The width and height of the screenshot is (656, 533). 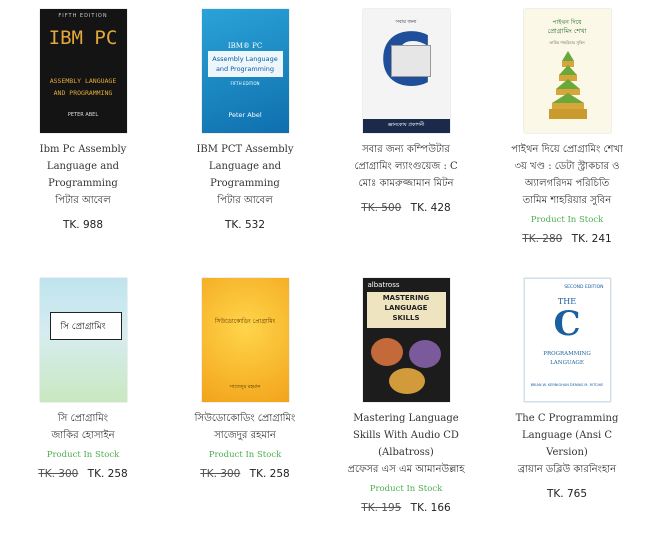 I want to click on product-title-line: Skills With Audio CD, so click(x=406, y=435).